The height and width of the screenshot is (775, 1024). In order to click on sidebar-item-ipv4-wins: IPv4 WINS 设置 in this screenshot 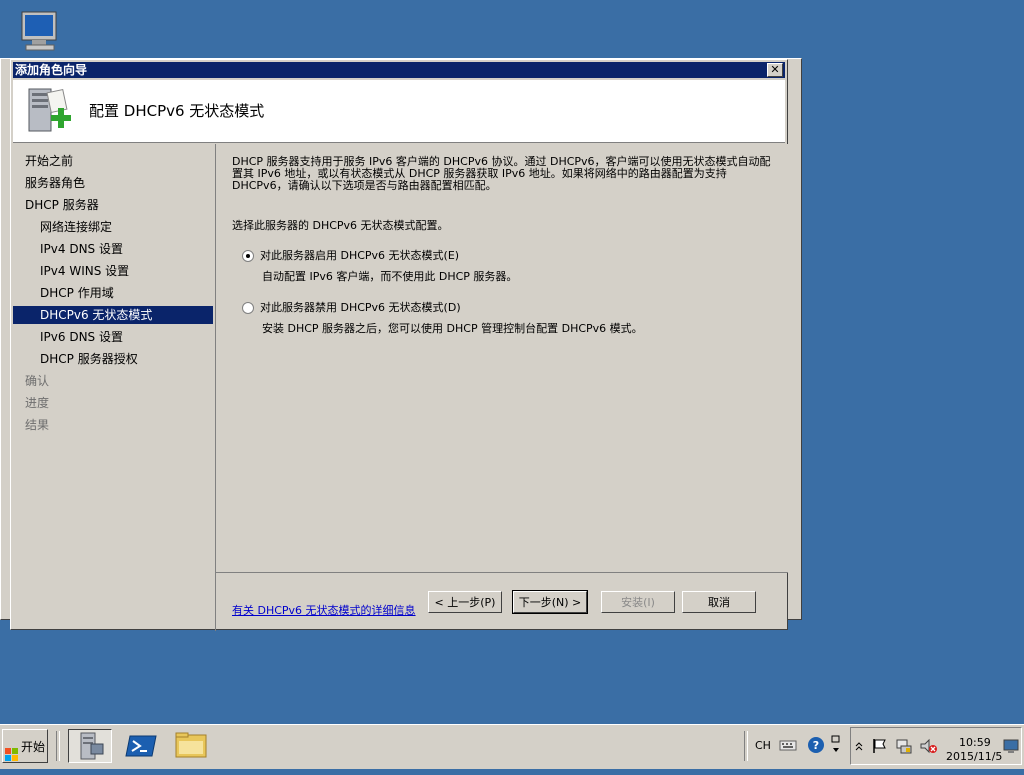, I will do `click(113, 271)`.